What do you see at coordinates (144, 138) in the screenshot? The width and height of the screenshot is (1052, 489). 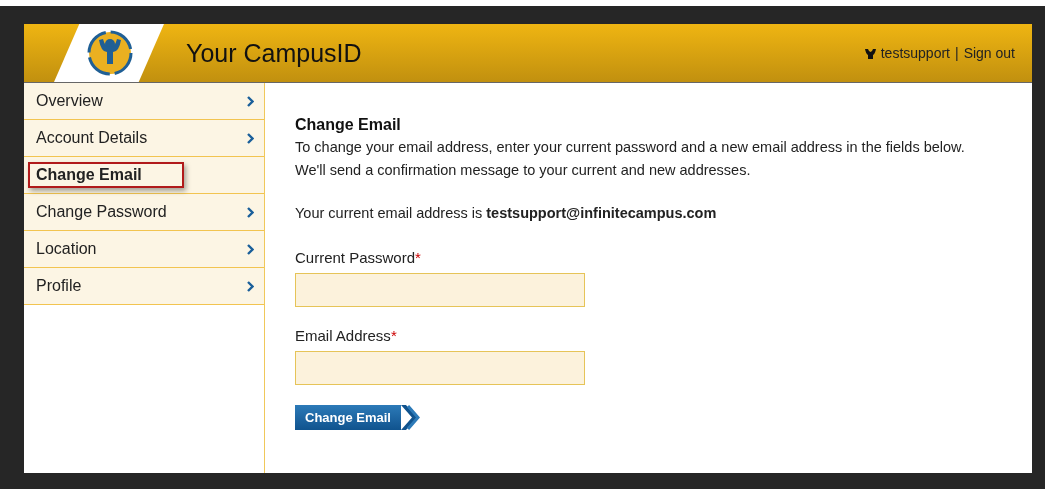 I see `sidebar-item: Account Details` at bounding box center [144, 138].